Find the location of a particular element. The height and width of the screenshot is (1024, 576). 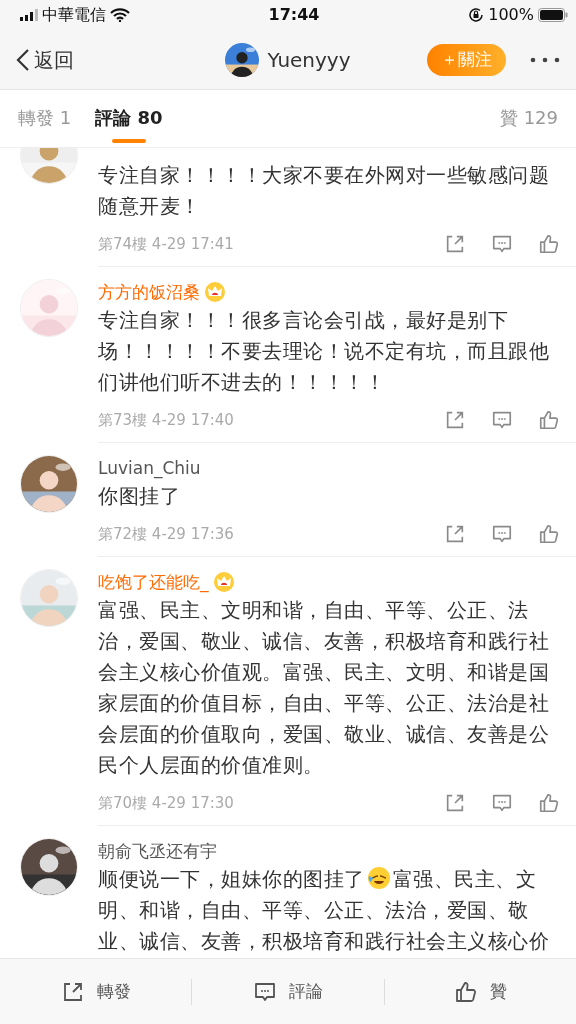

wifi-icon is located at coordinates (120, 15).